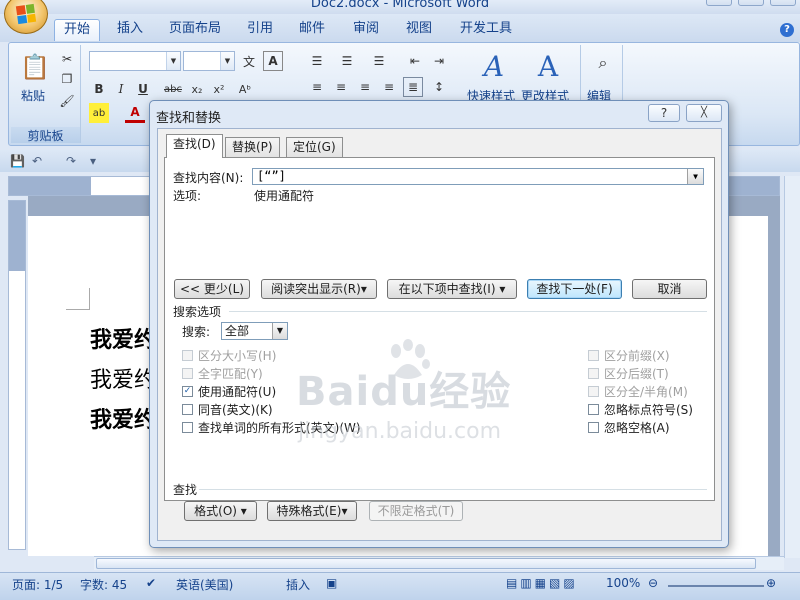 The height and width of the screenshot is (600, 800). What do you see at coordinates (379, 61) in the screenshot?
I see `multilevel-list-icon: ☰` at bounding box center [379, 61].